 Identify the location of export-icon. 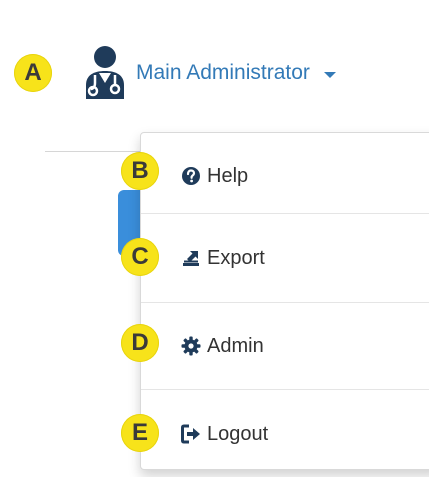
(191, 258).